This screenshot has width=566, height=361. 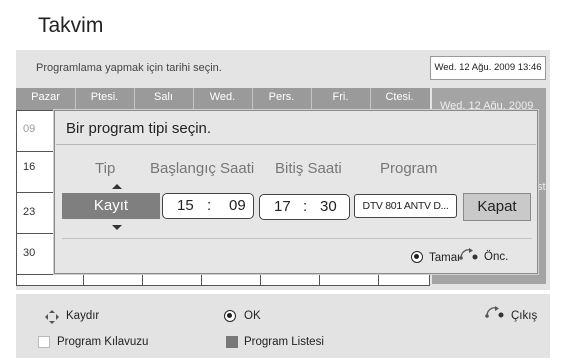 I want to click on footer-move-label: Kaydır, so click(x=83, y=316).